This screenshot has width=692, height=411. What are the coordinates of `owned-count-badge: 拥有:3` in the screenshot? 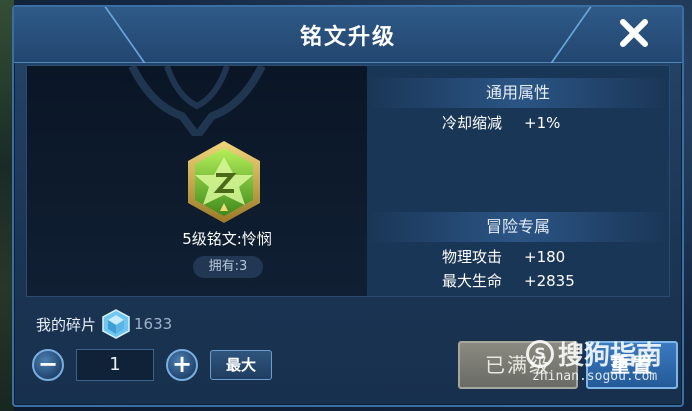 It's located at (228, 267).